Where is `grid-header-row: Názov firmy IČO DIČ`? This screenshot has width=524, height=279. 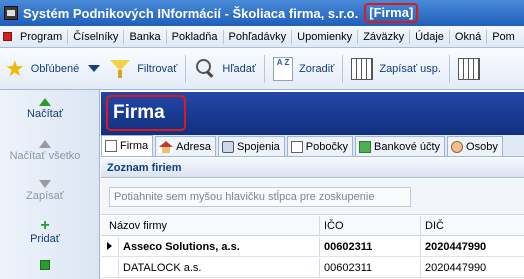
grid-header-row: Názov firmy IČO DIČ is located at coordinates (312, 226).